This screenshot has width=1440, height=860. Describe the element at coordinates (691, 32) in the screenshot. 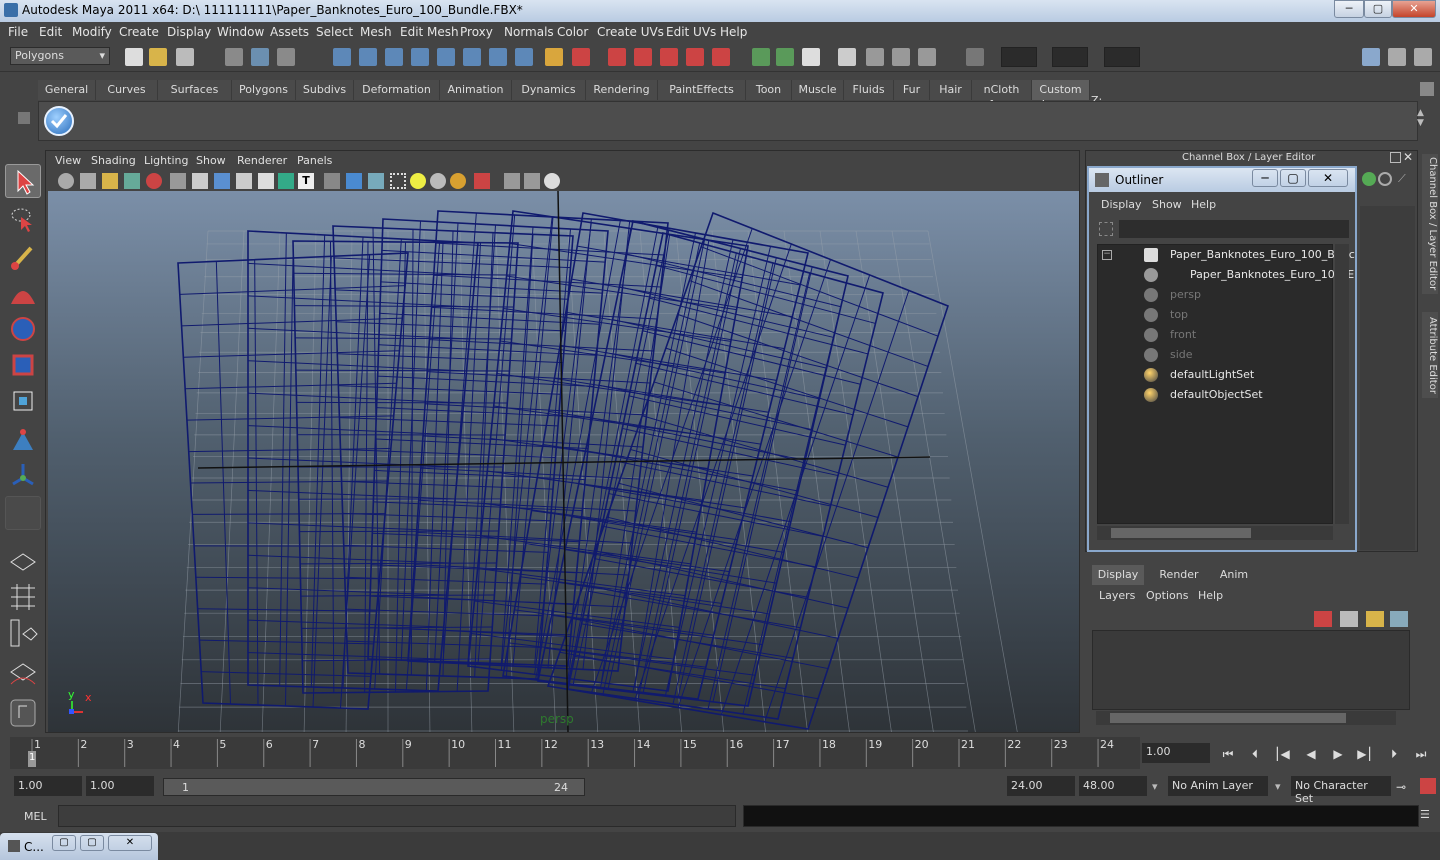

I see `menu-edit-uvs: Edit UVs` at that location.